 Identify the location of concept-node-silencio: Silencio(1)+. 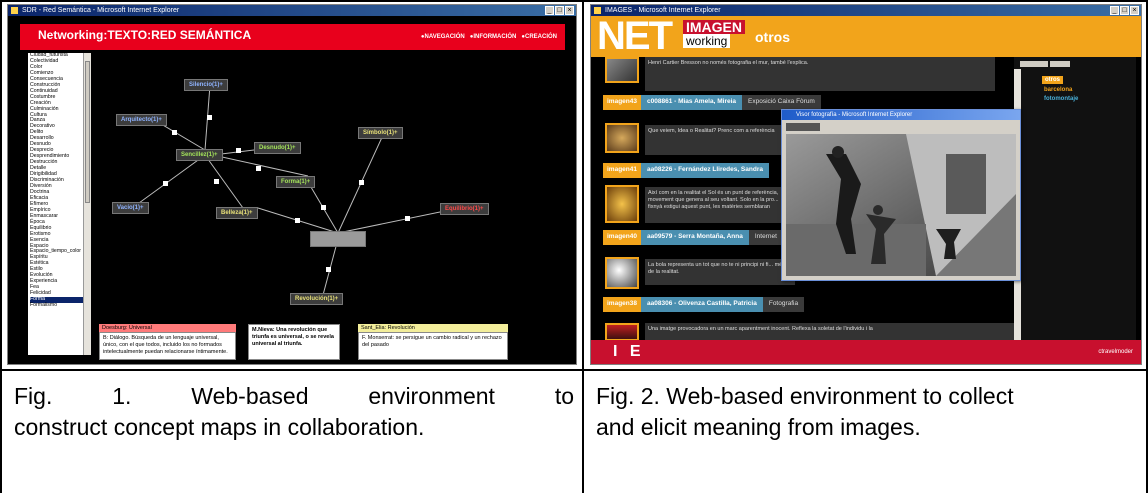
(206, 85).